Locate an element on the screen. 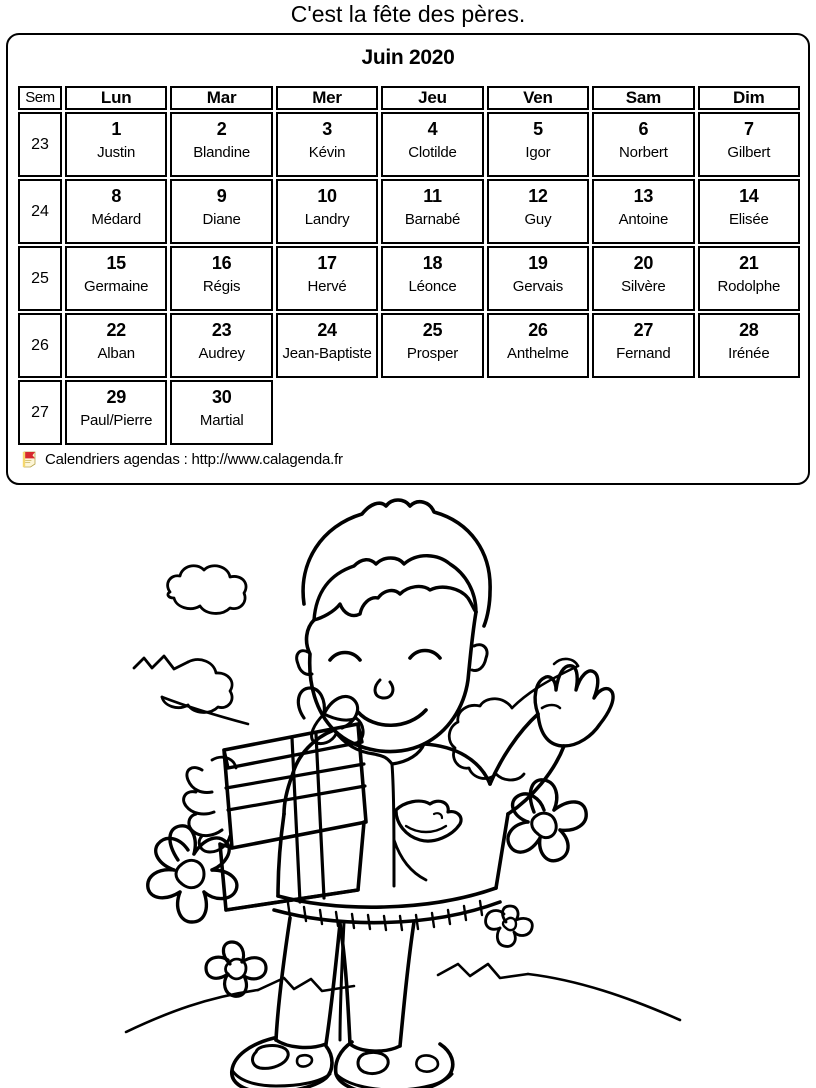 This screenshot has width=816, height=1088. header-day-lun: Lun is located at coordinates (116, 98).